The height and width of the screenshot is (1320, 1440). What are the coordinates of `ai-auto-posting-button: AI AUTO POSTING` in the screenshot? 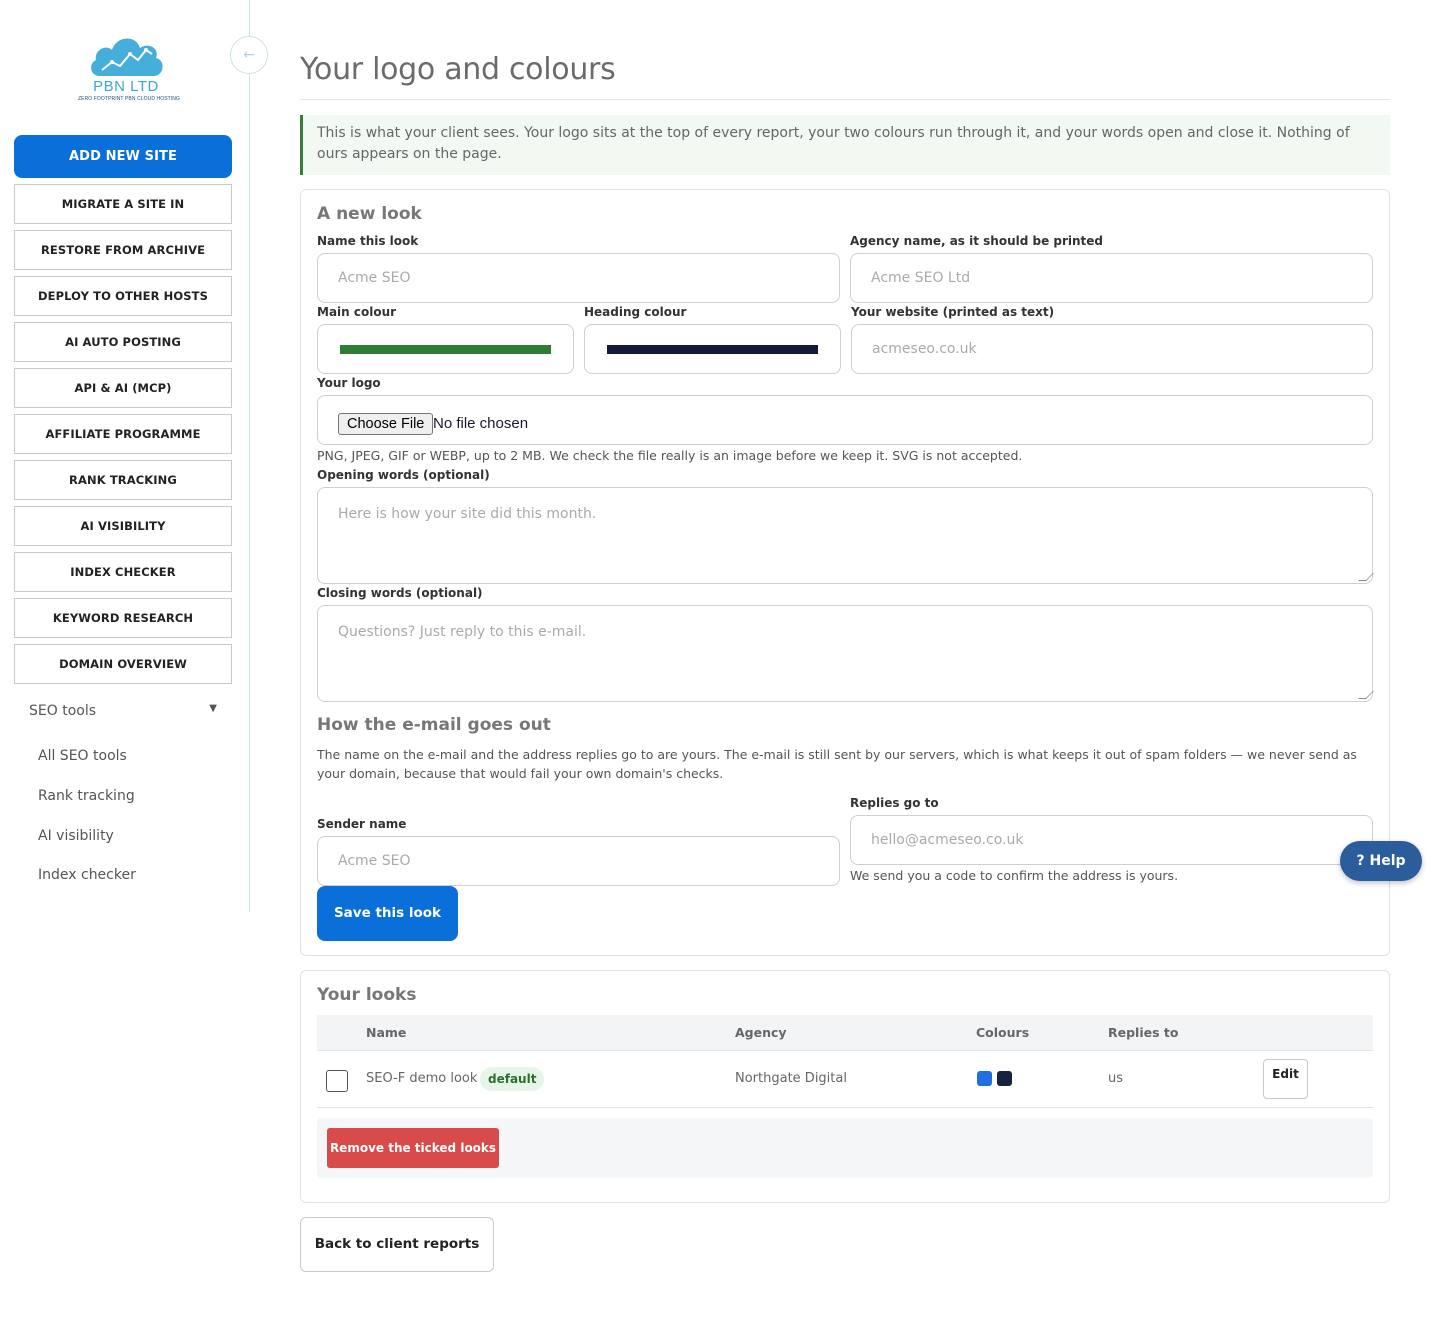 It's located at (123, 342).